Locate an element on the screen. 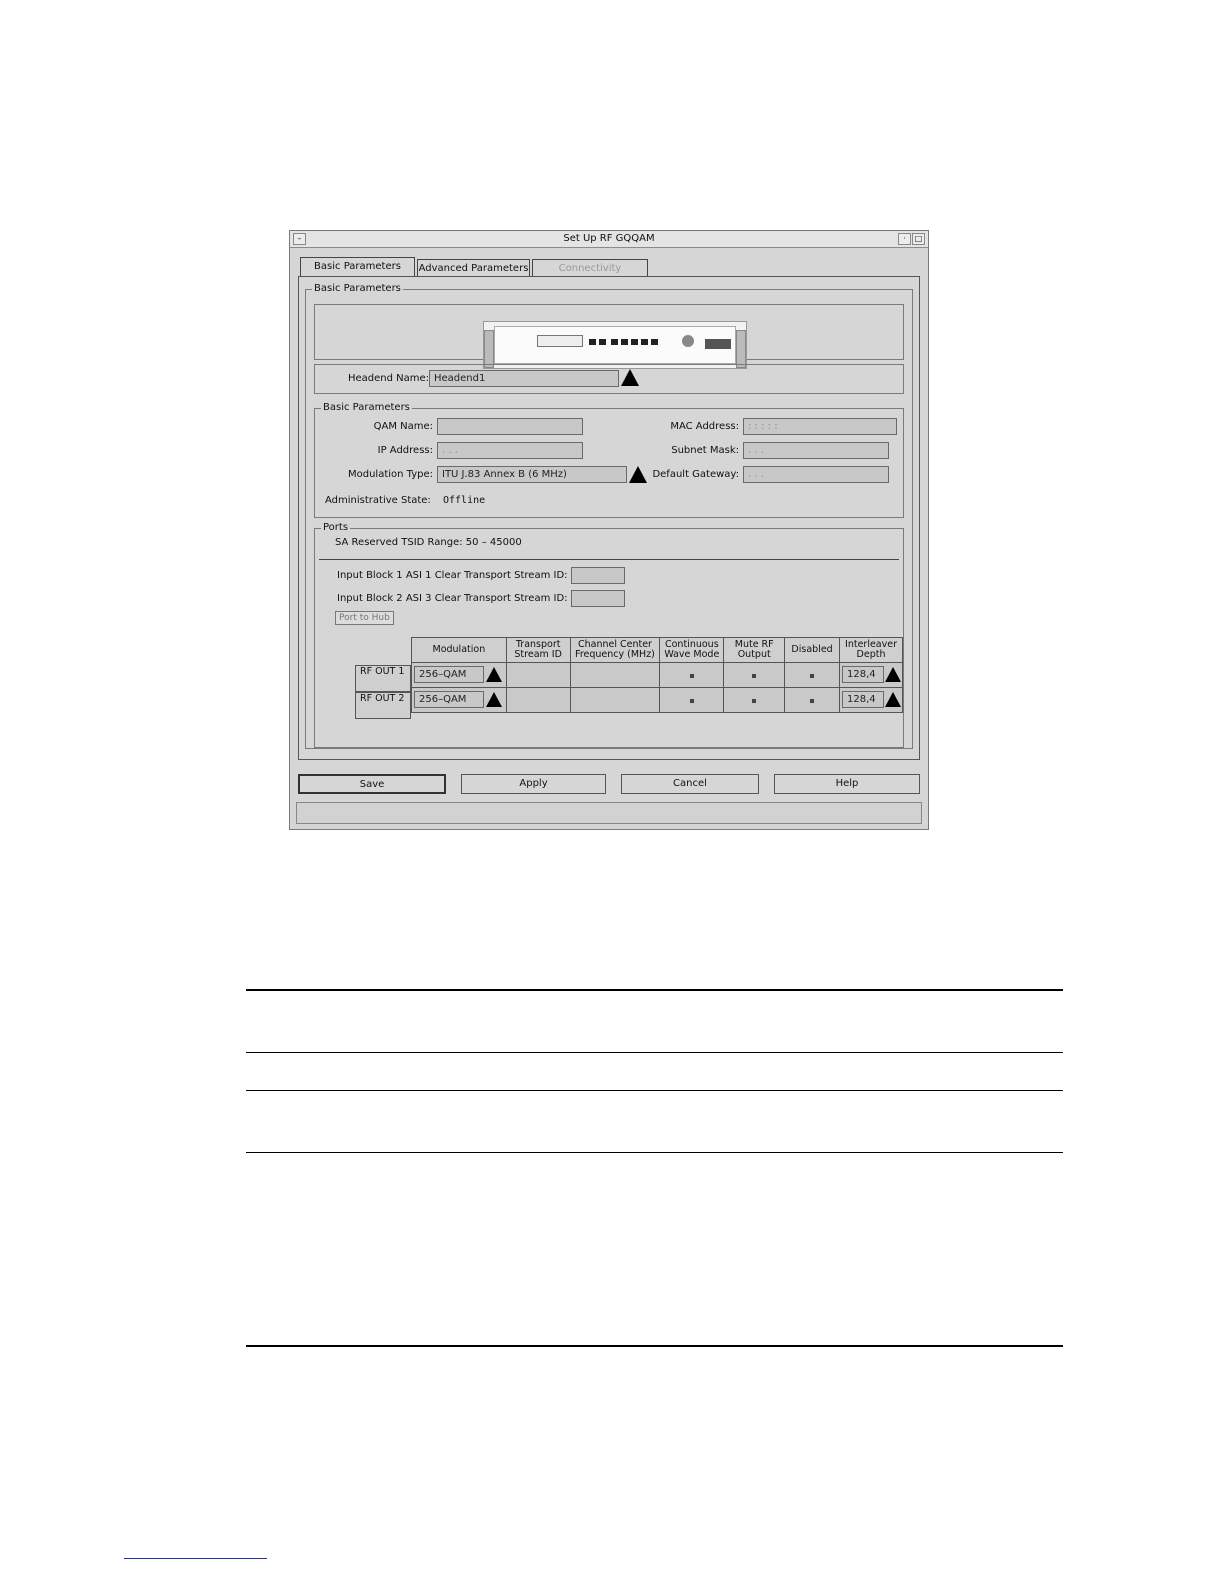 The width and height of the screenshot is (1224, 1584). col-transport-stream-id: Transport Stream ID is located at coordinates (538, 650).